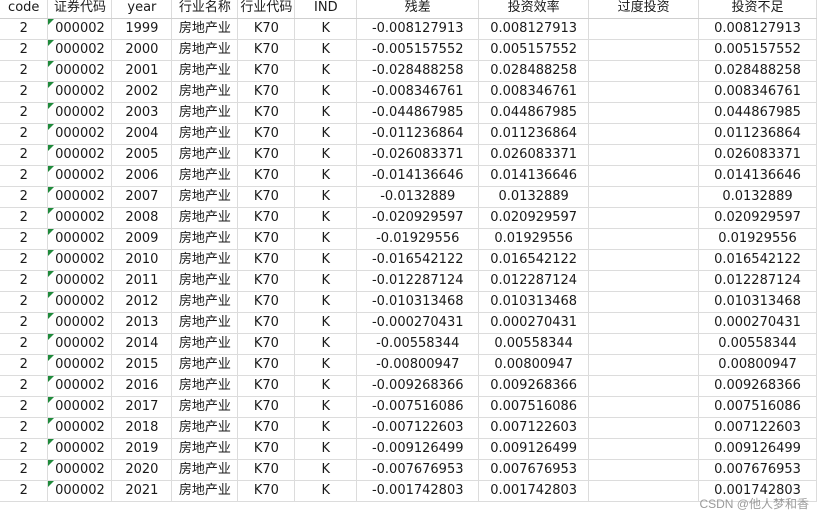 The height and width of the screenshot is (520, 817). Describe the element at coordinates (418, 29) in the screenshot. I see `residual-cell: -0.008127913` at that location.